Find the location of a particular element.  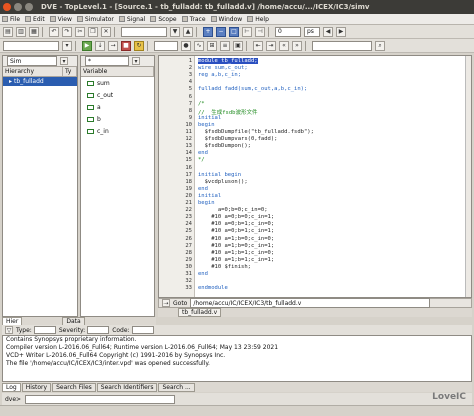

delete-icon: ✕ is located at coordinates (106, 31).